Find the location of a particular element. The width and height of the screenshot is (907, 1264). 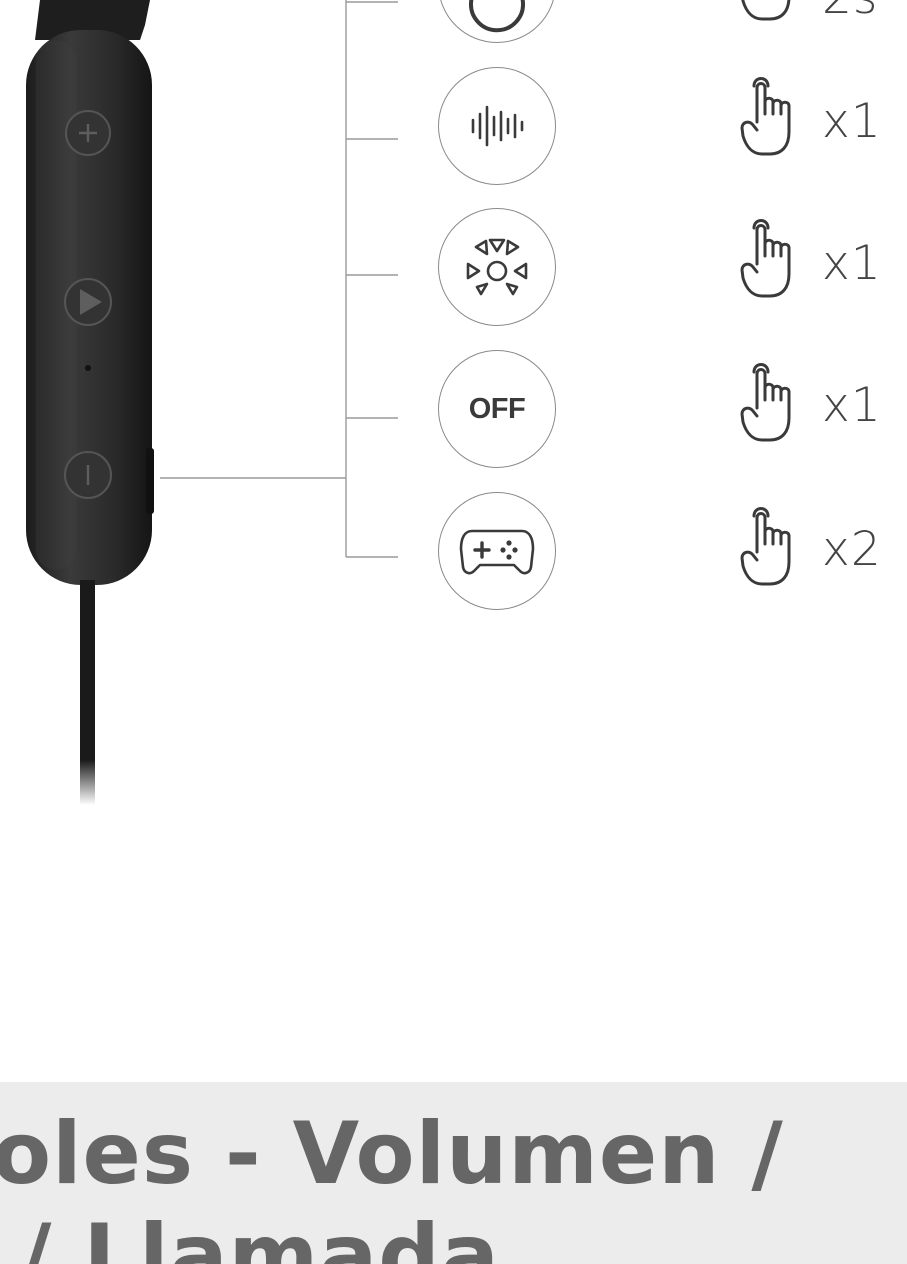

sound-wave-icon is located at coordinates (497, 126).